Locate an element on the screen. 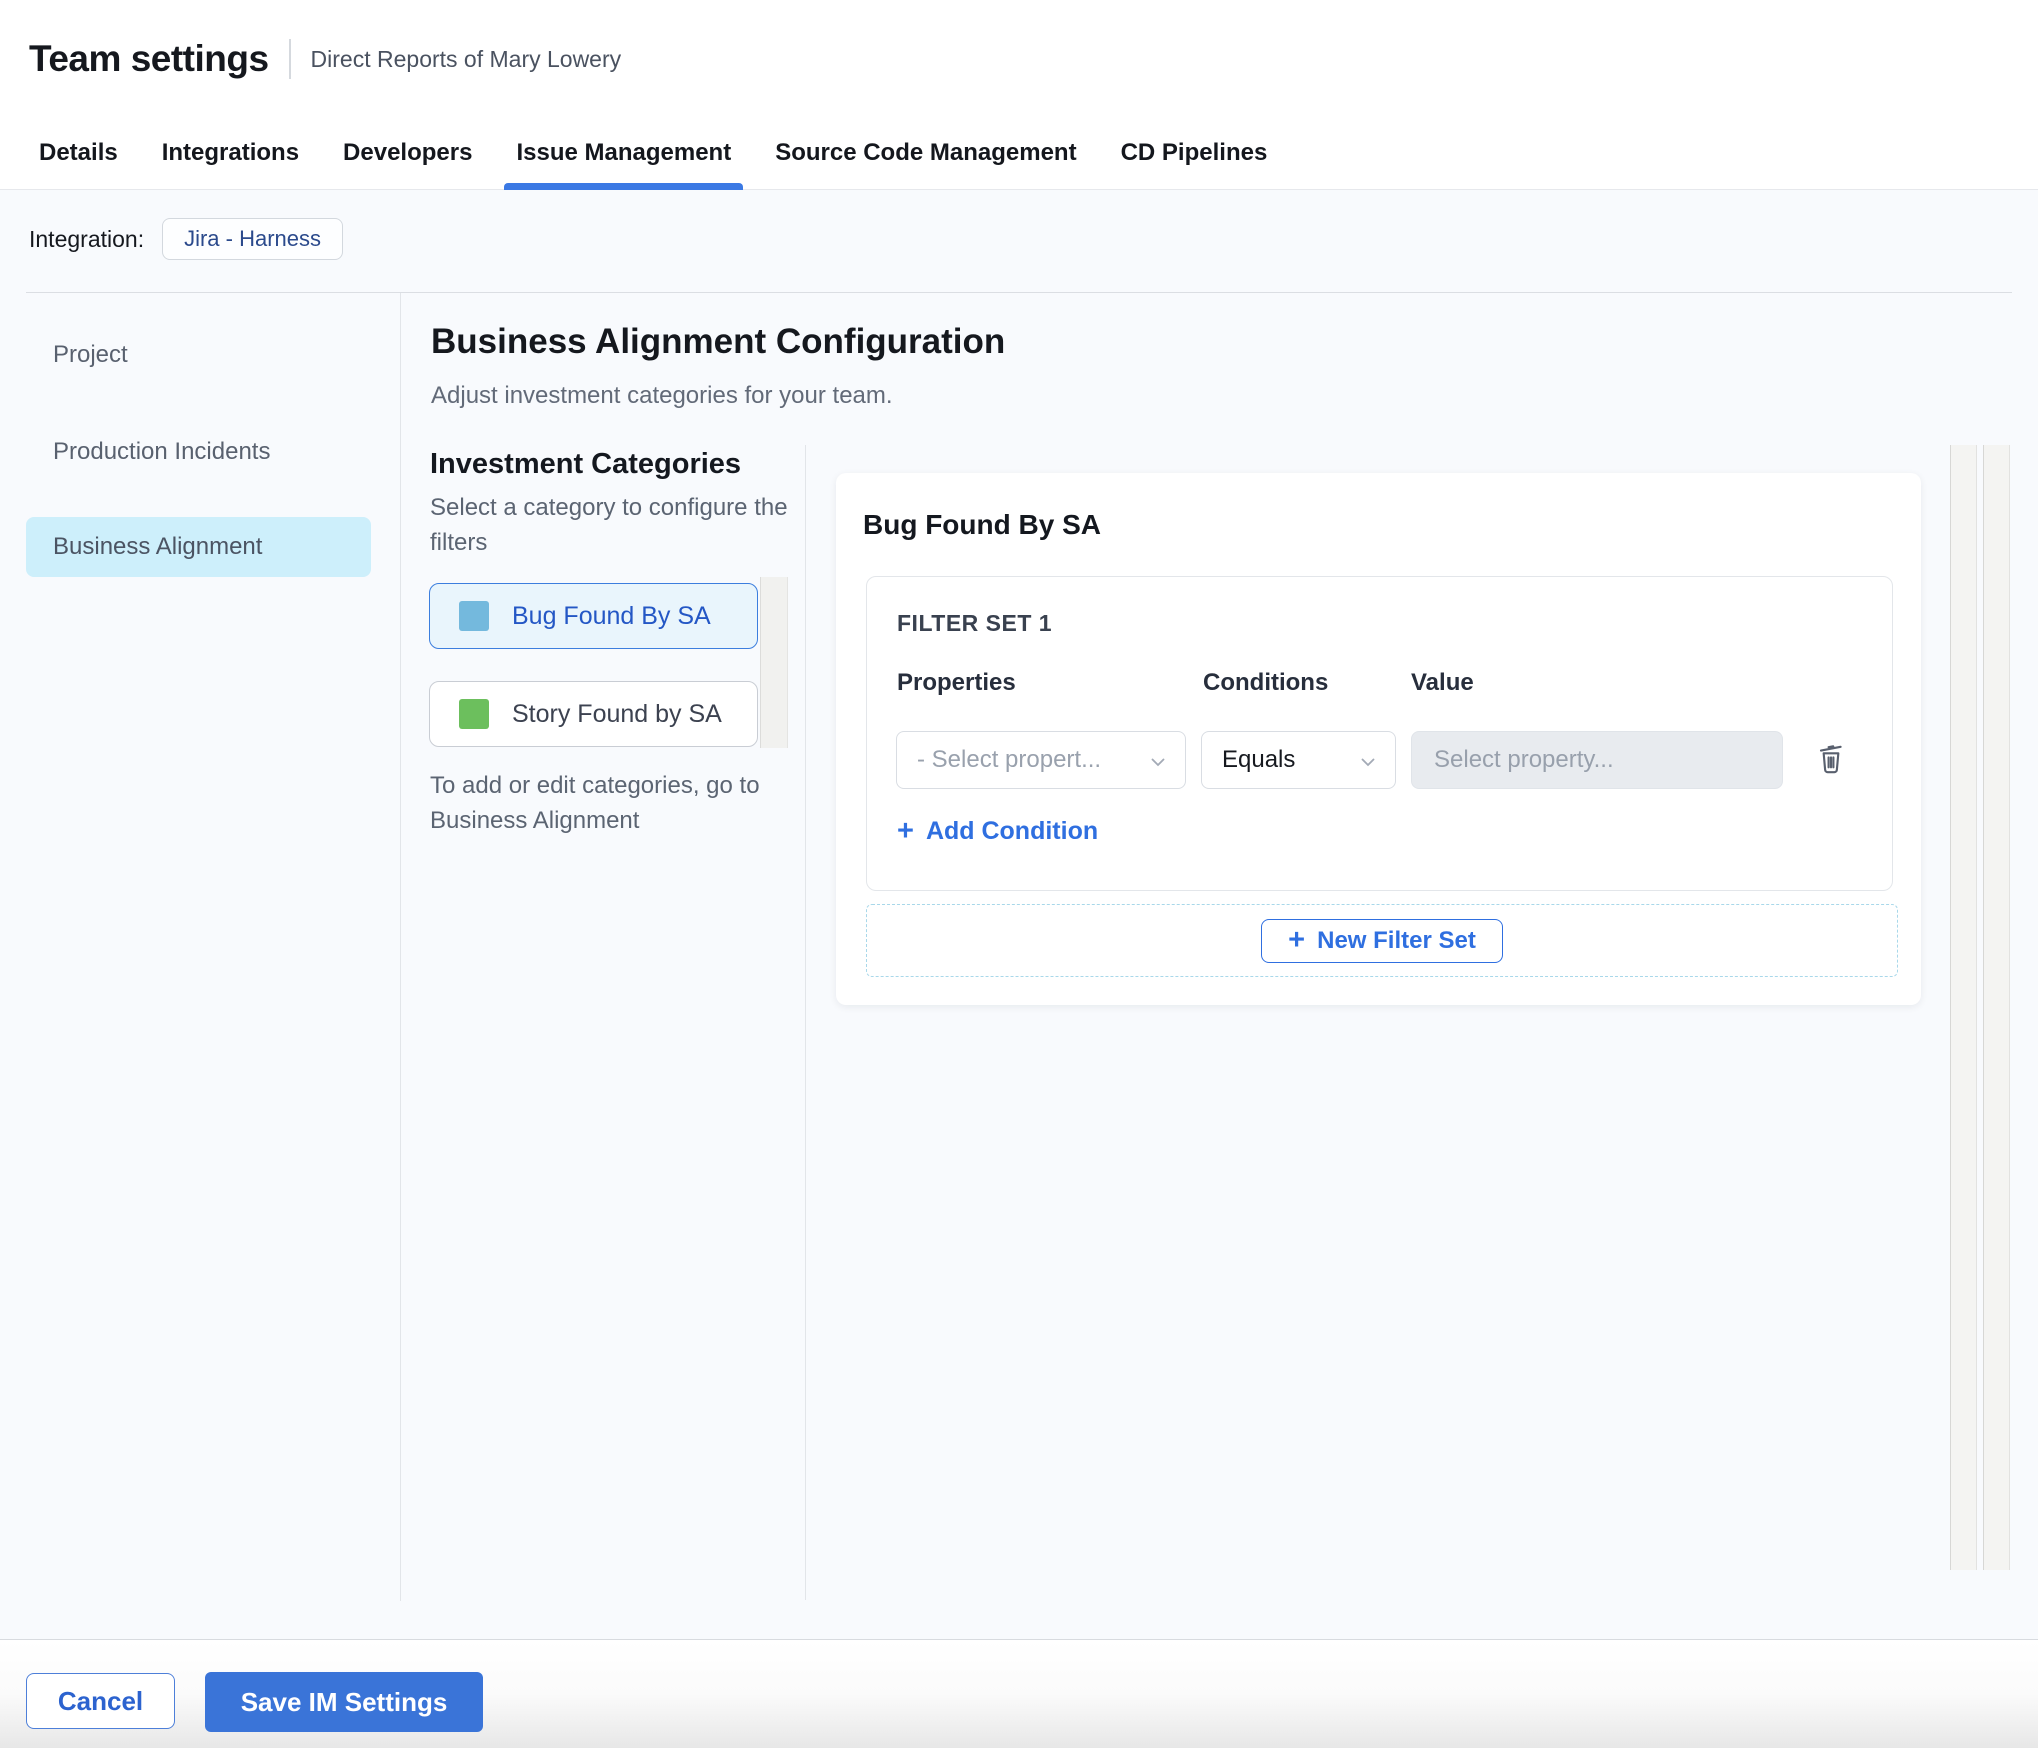 The image size is (2038, 1748). new-filter-set-label: New Filter Set is located at coordinates (1396, 940).